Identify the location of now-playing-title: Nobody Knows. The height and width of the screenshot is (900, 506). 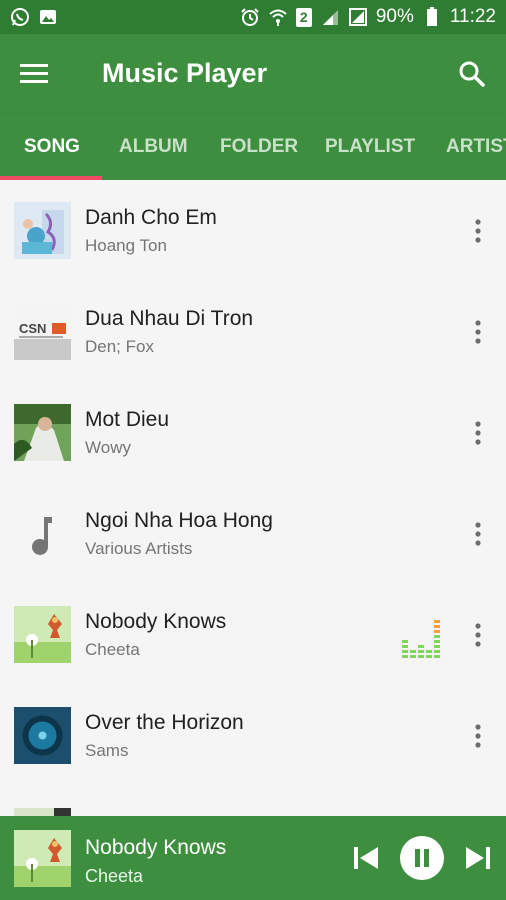
(156, 847).